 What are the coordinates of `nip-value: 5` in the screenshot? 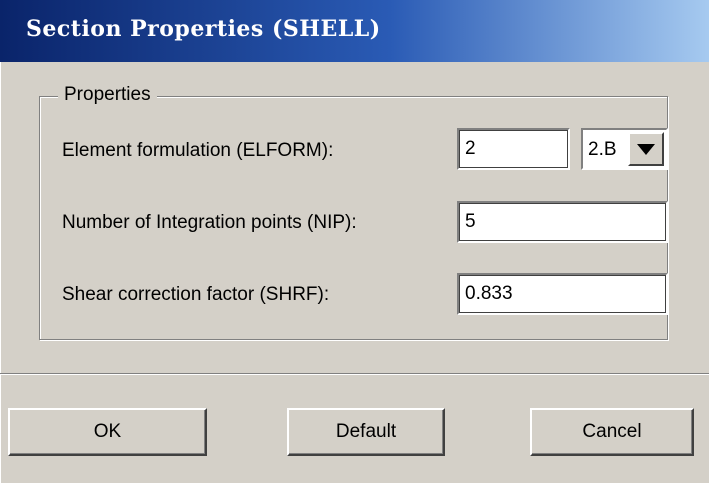 It's located at (470, 221).